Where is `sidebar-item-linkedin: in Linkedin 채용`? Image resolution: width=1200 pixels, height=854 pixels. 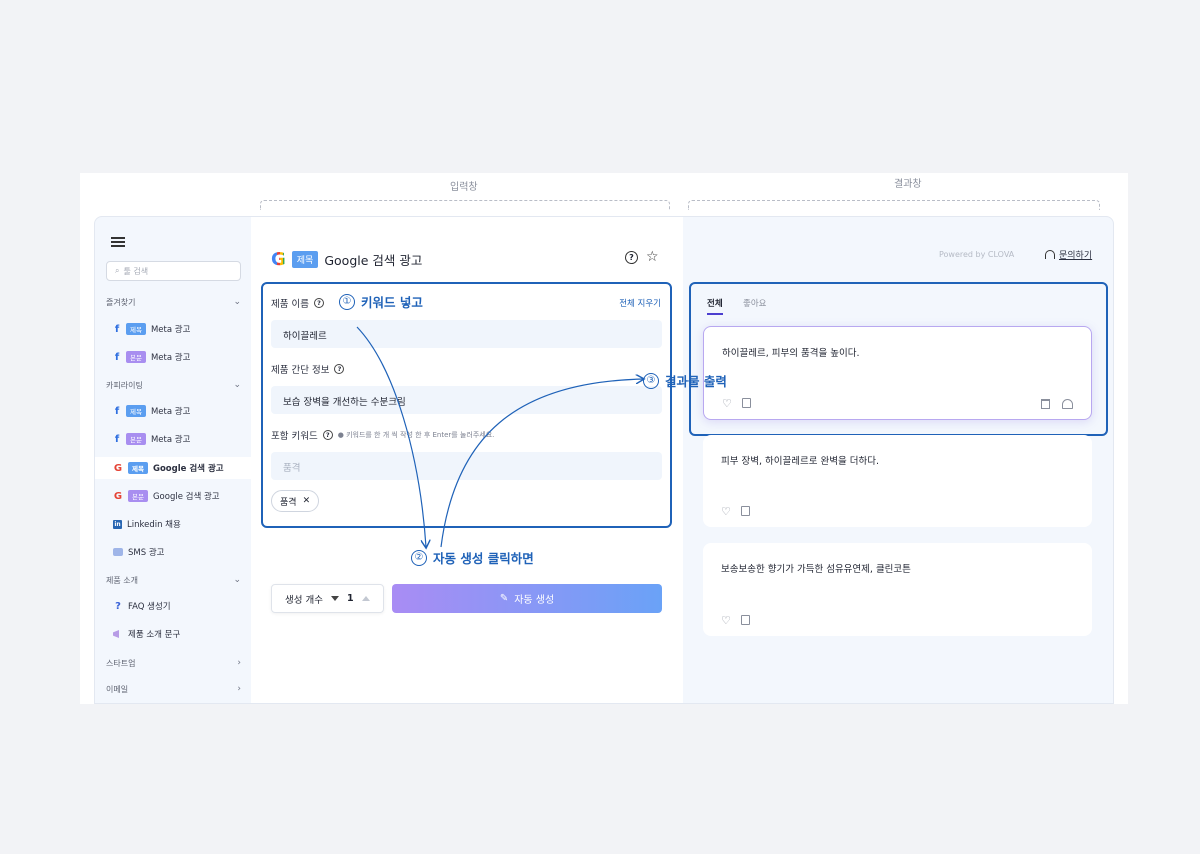 sidebar-item-linkedin: in Linkedin 채용 is located at coordinates (173, 524).